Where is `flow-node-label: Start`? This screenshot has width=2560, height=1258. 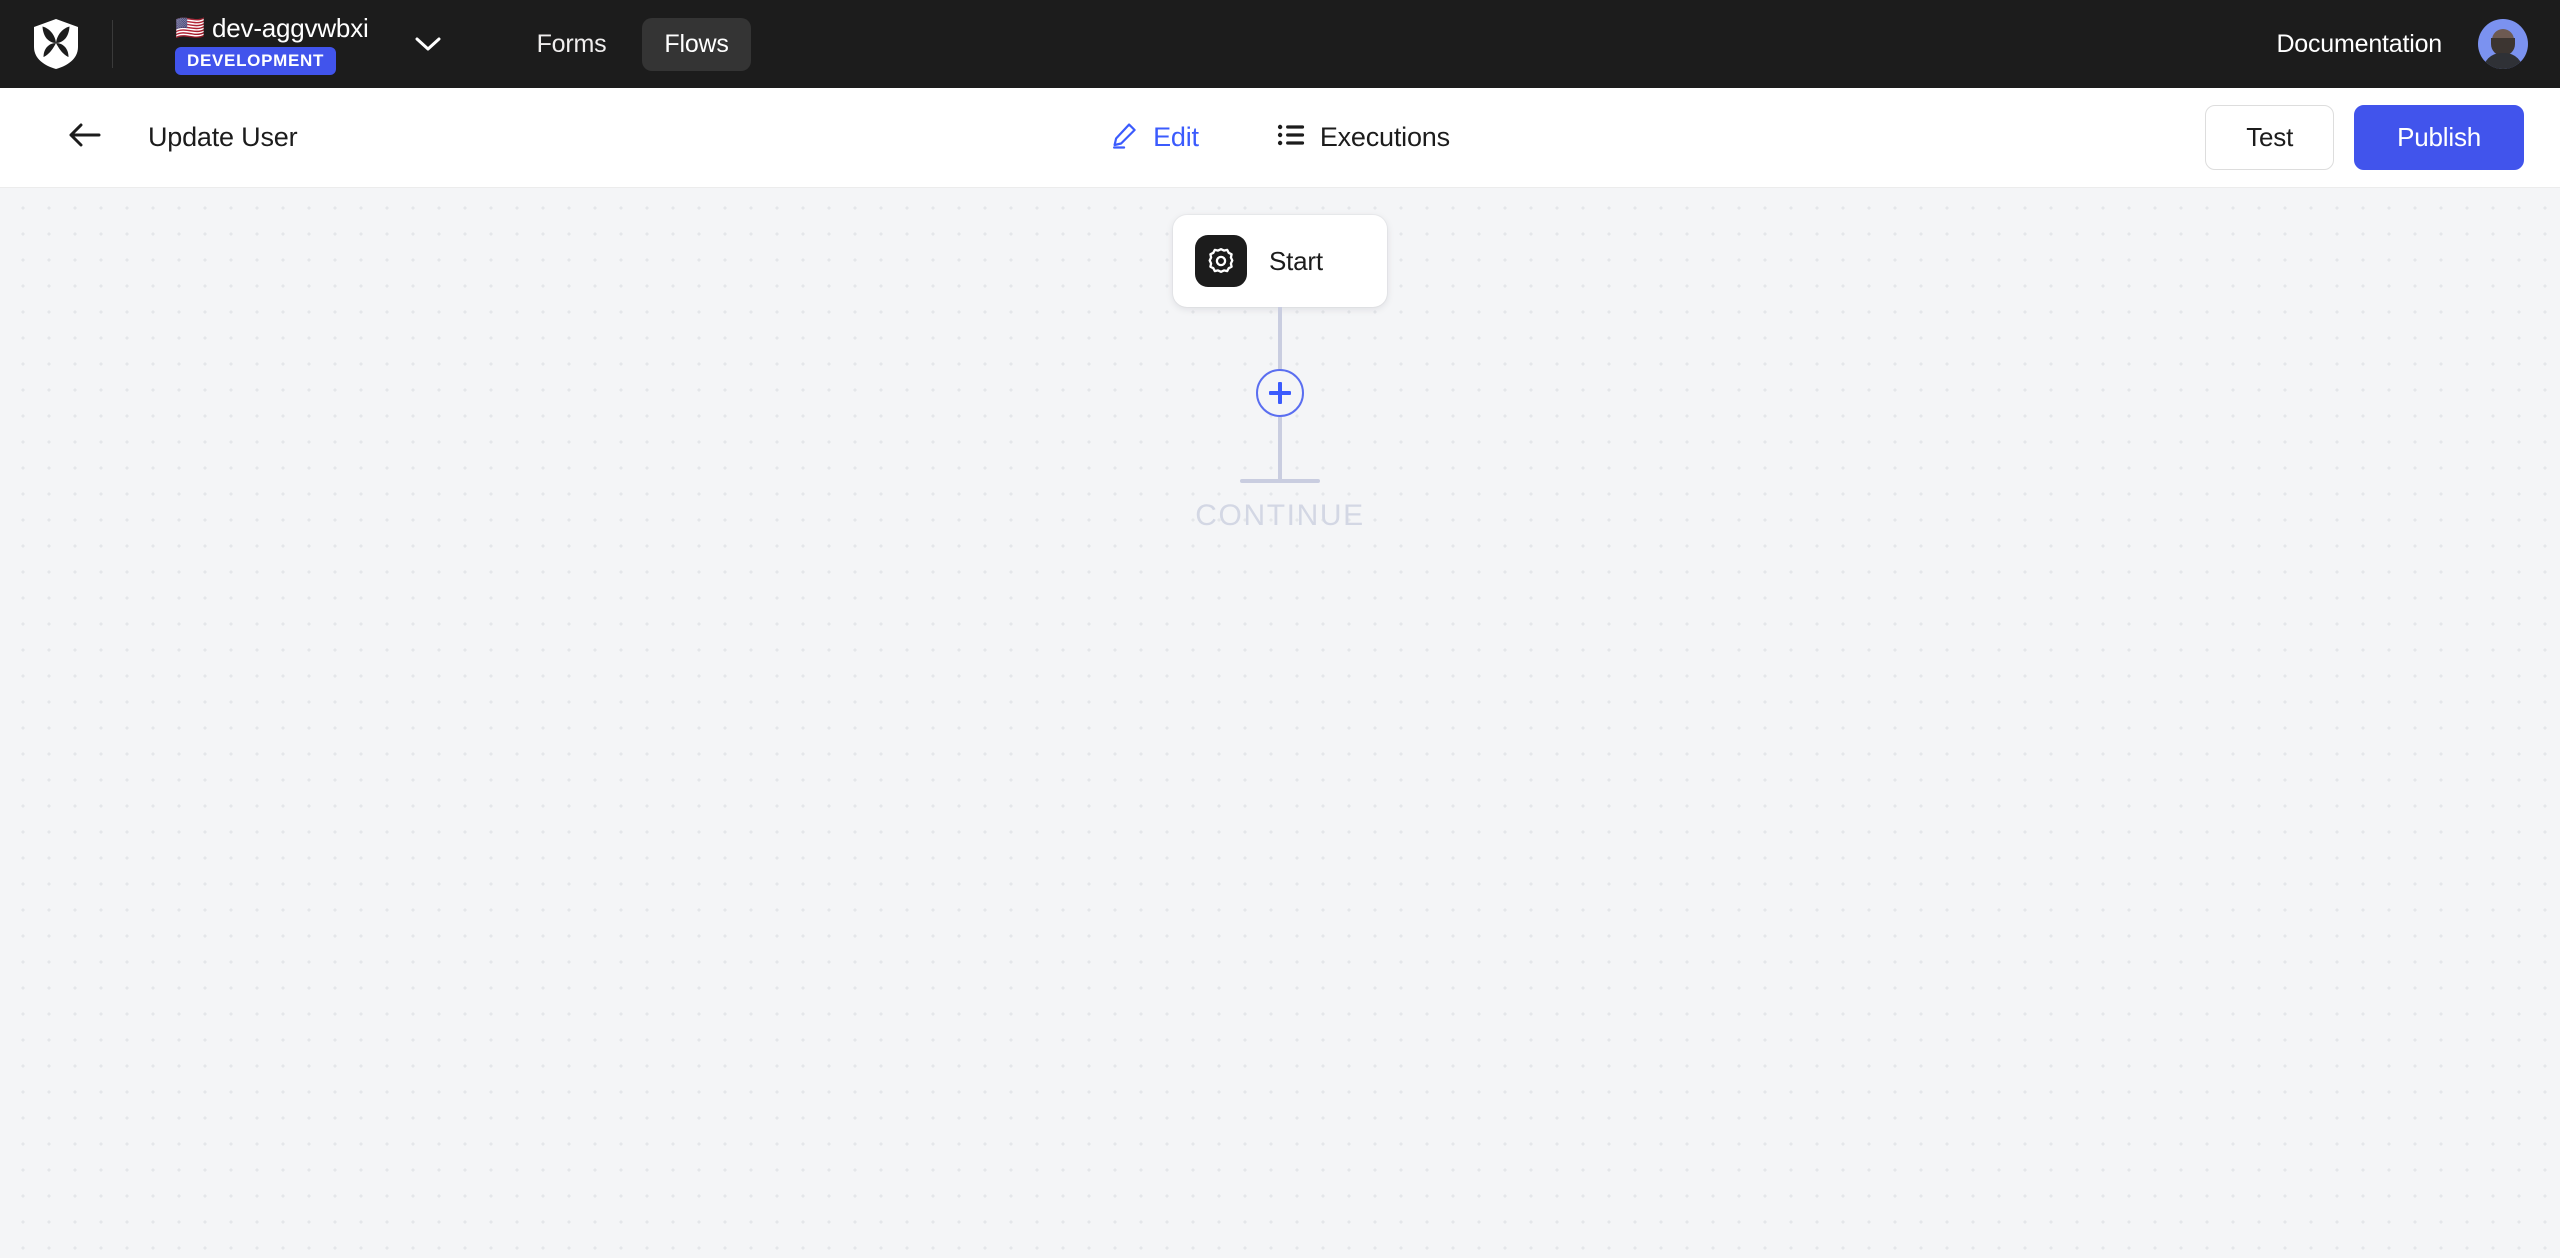 flow-node-label: Start is located at coordinates (1296, 260).